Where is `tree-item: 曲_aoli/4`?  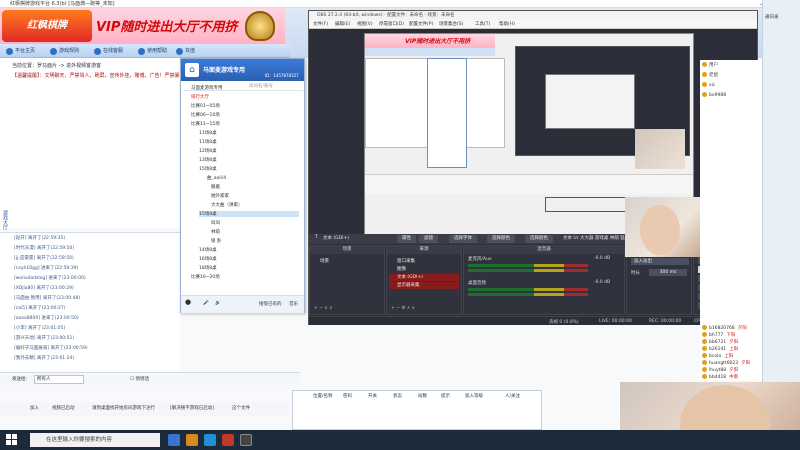
tree-item: 曲_aoli/4 is located at coordinates (216, 178).